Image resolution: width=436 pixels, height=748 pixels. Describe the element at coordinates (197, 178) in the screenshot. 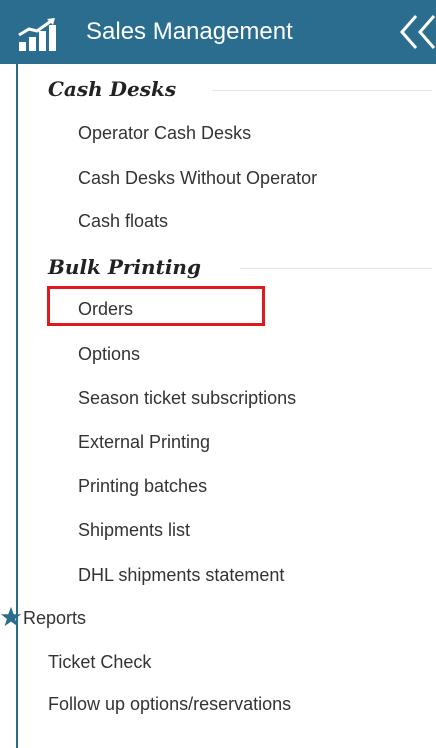

I see `menu-item-cash-desks-without-operator: Cash Desks Without Operator` at that location.